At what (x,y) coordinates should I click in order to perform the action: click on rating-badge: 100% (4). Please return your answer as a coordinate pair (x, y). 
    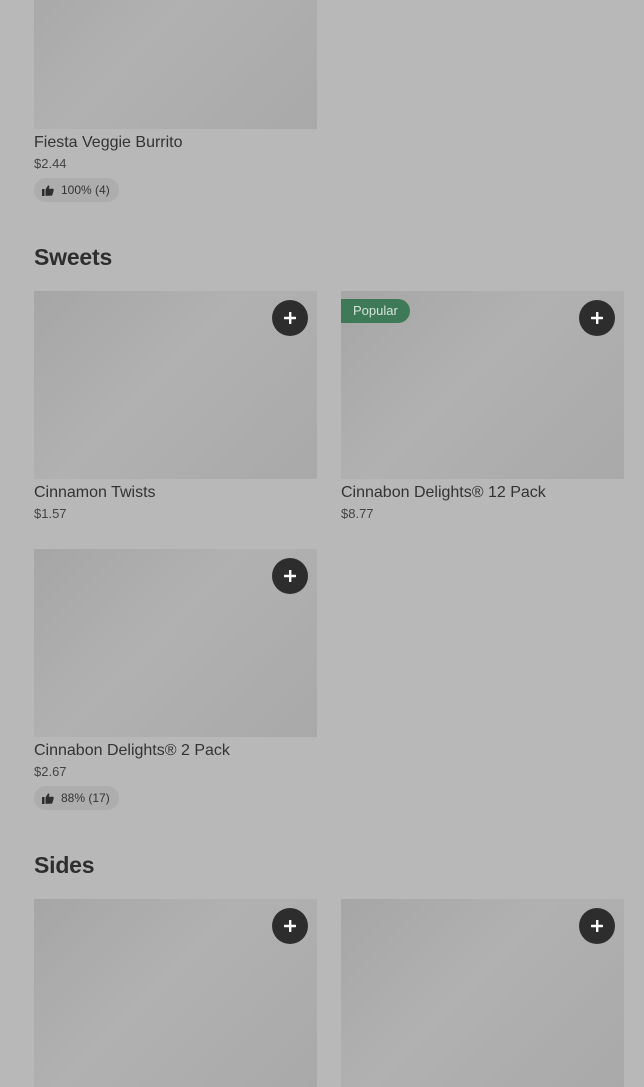
    Looking at the image, I should click on (76, 190).